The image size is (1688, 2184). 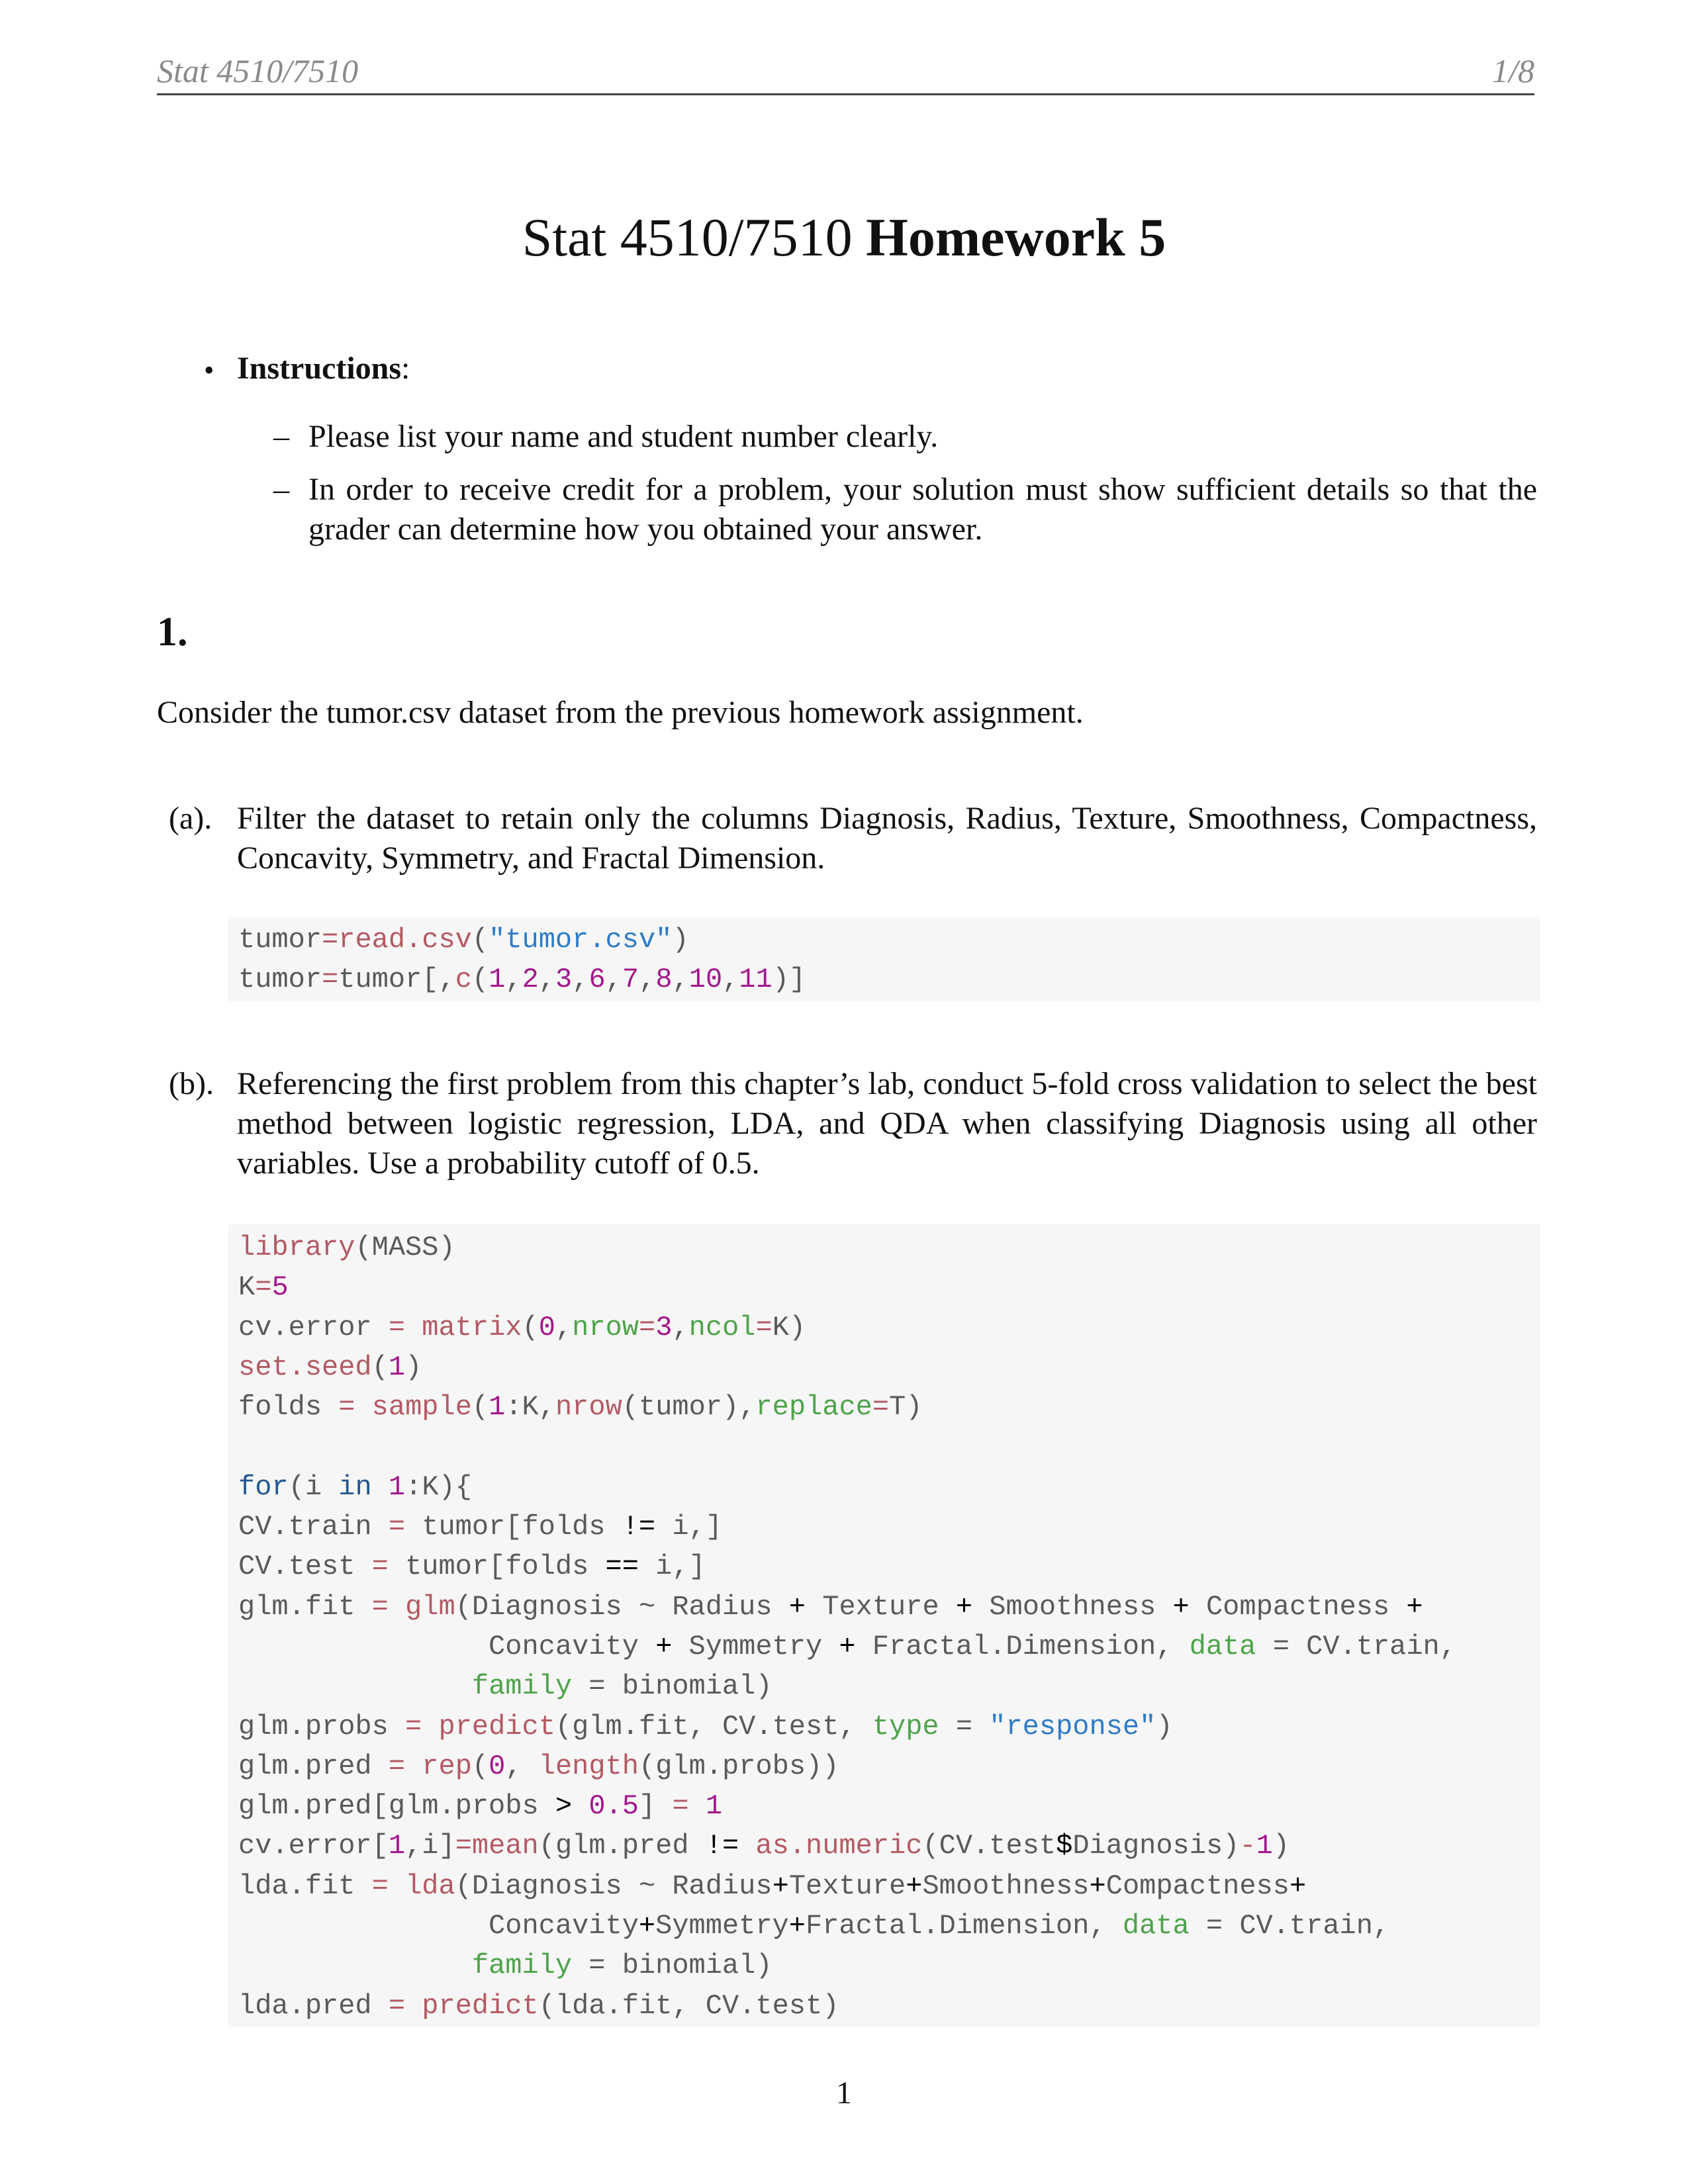 I want to click on code-token-fn: matrix, so click(x=472, y=1327).